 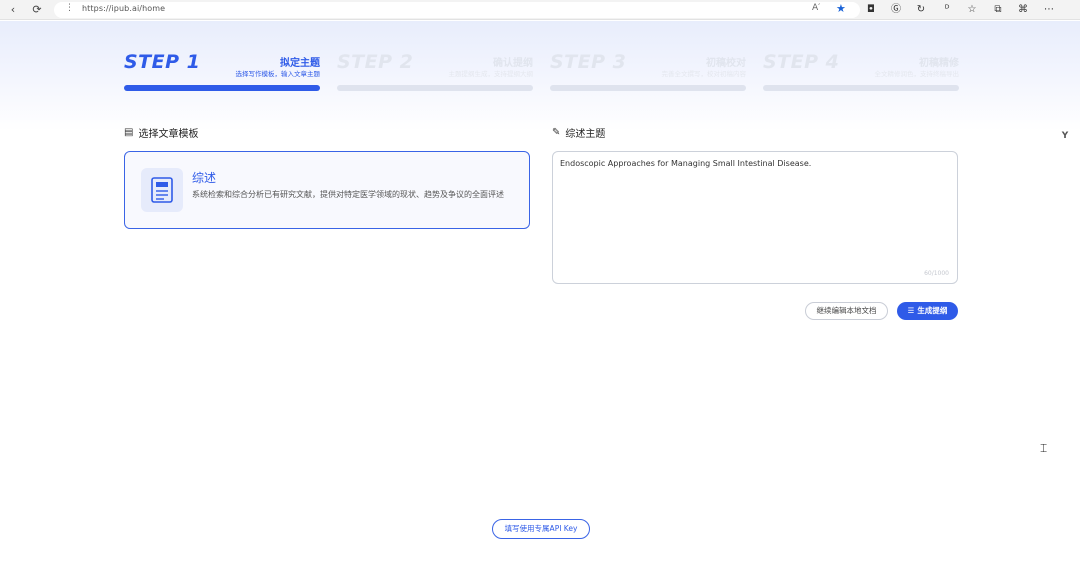 I want to click on continue-editing-local-button: 继续编辑本地文档, so click(x=846, y=311).